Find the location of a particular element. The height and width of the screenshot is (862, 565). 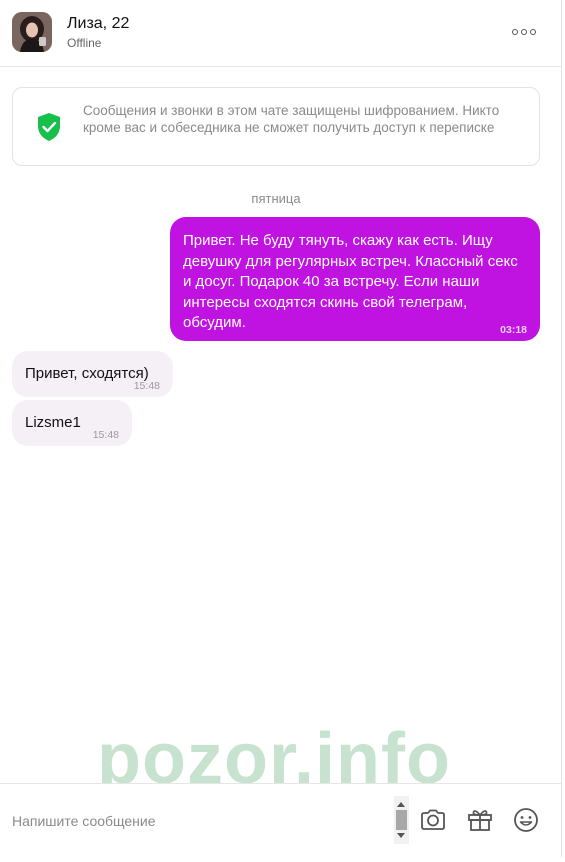

more-horizontal-icon is located at coordinates (515, 32).